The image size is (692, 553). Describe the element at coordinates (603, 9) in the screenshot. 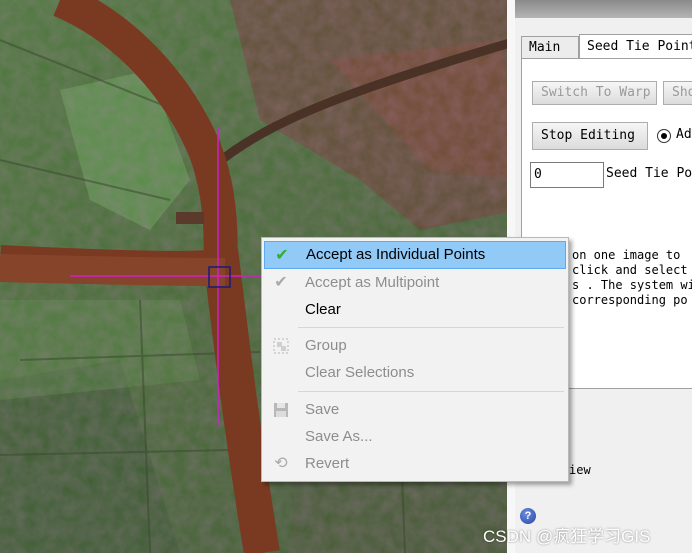

I see `panel-titlebar` at that location.